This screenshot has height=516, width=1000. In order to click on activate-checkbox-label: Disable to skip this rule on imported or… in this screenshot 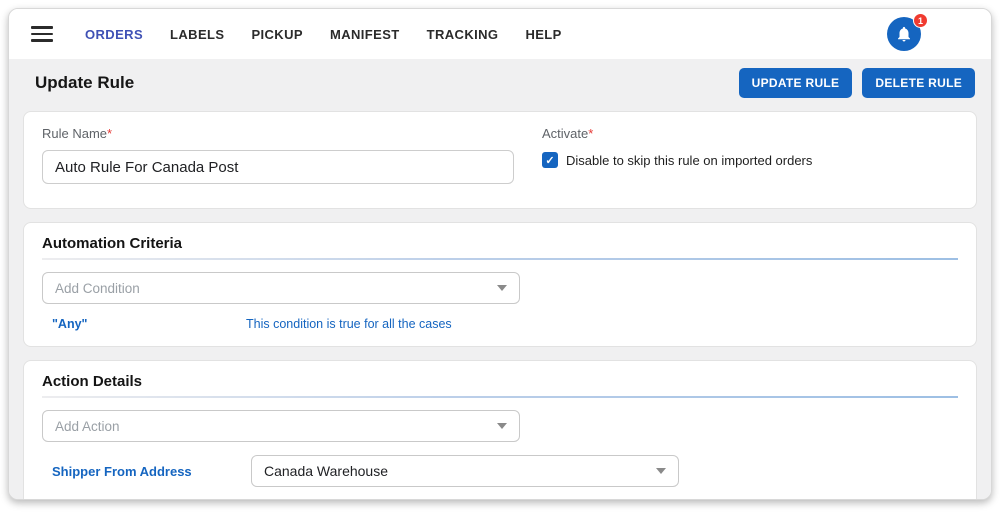, I will do `click(689, 160)`.